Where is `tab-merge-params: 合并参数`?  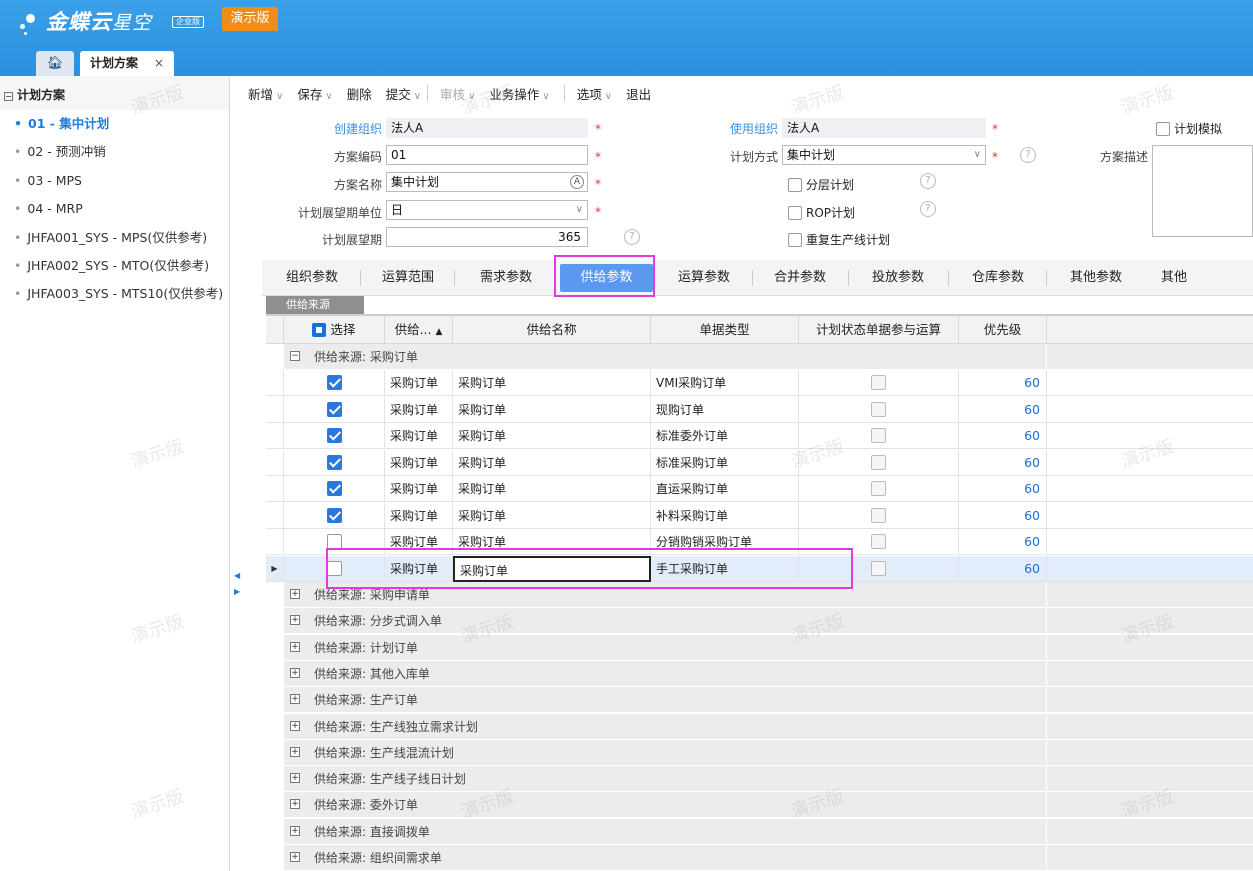 tab-merge-params: 合并参数 is located at coordinates (800, 278).